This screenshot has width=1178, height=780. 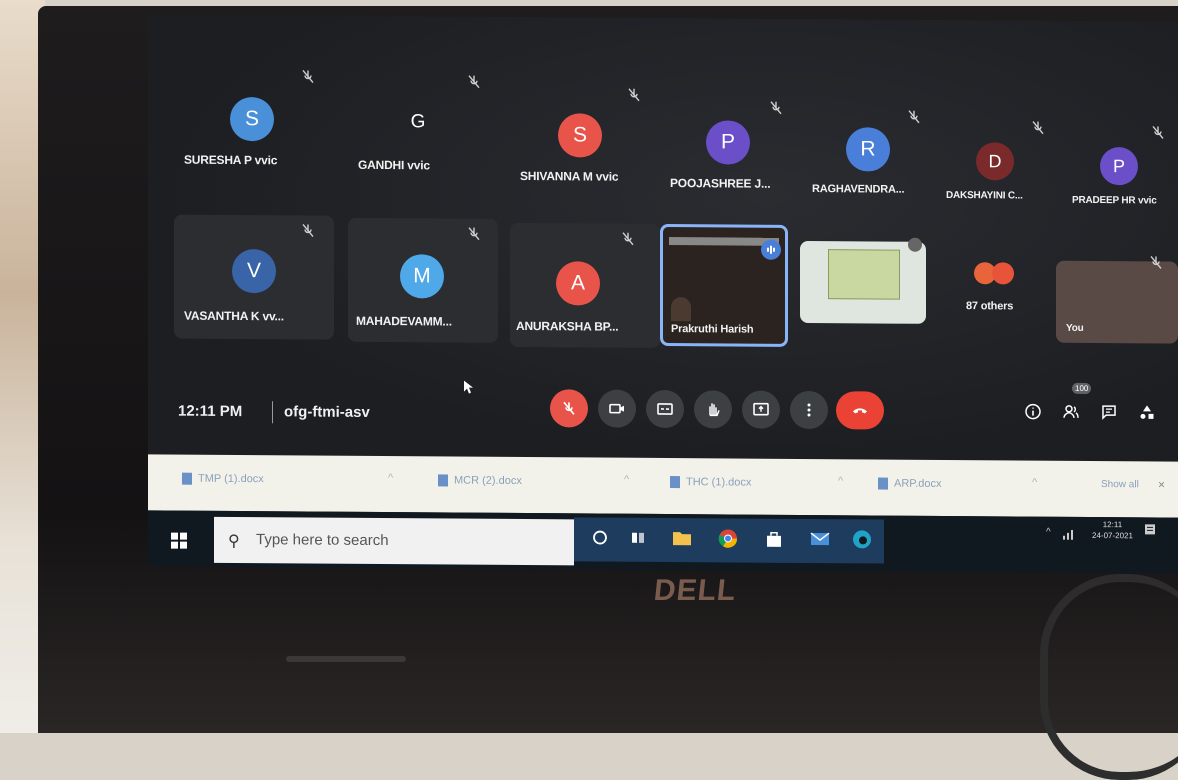 I want to click on show-all-link: Show all, so click(x=1120, y=484).